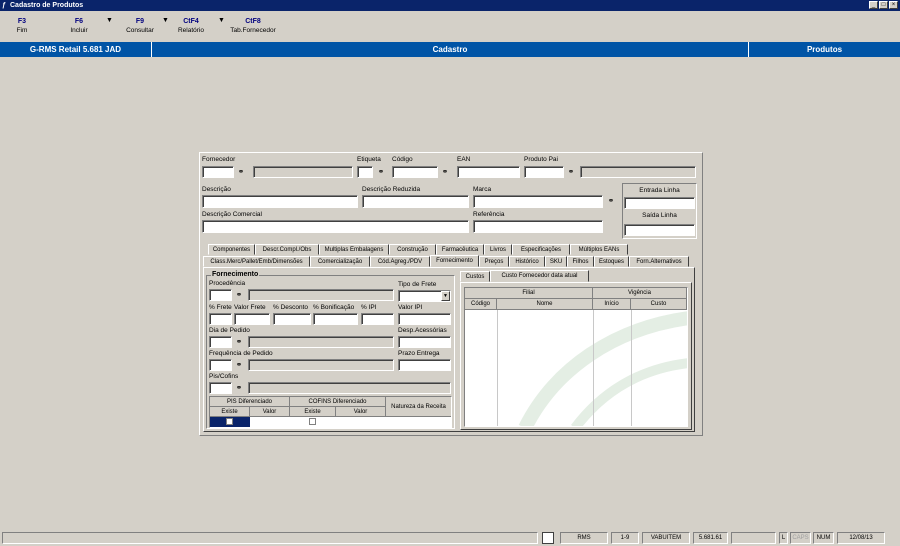 The image size is (900, 546). What do you see at coordinates (220, 342) in the screenshot?
I see `dia-pedido-field` at bounding box center [220, 342].